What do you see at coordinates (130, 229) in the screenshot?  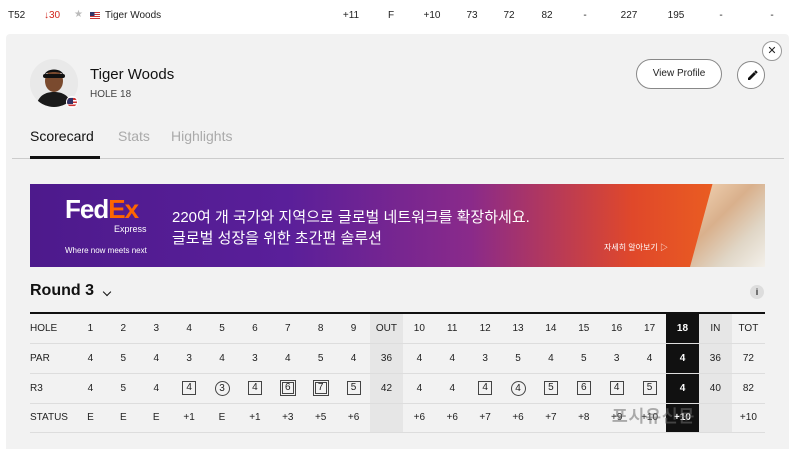 I see `fedex-express-label: Express` at bounding box center [130, 229].